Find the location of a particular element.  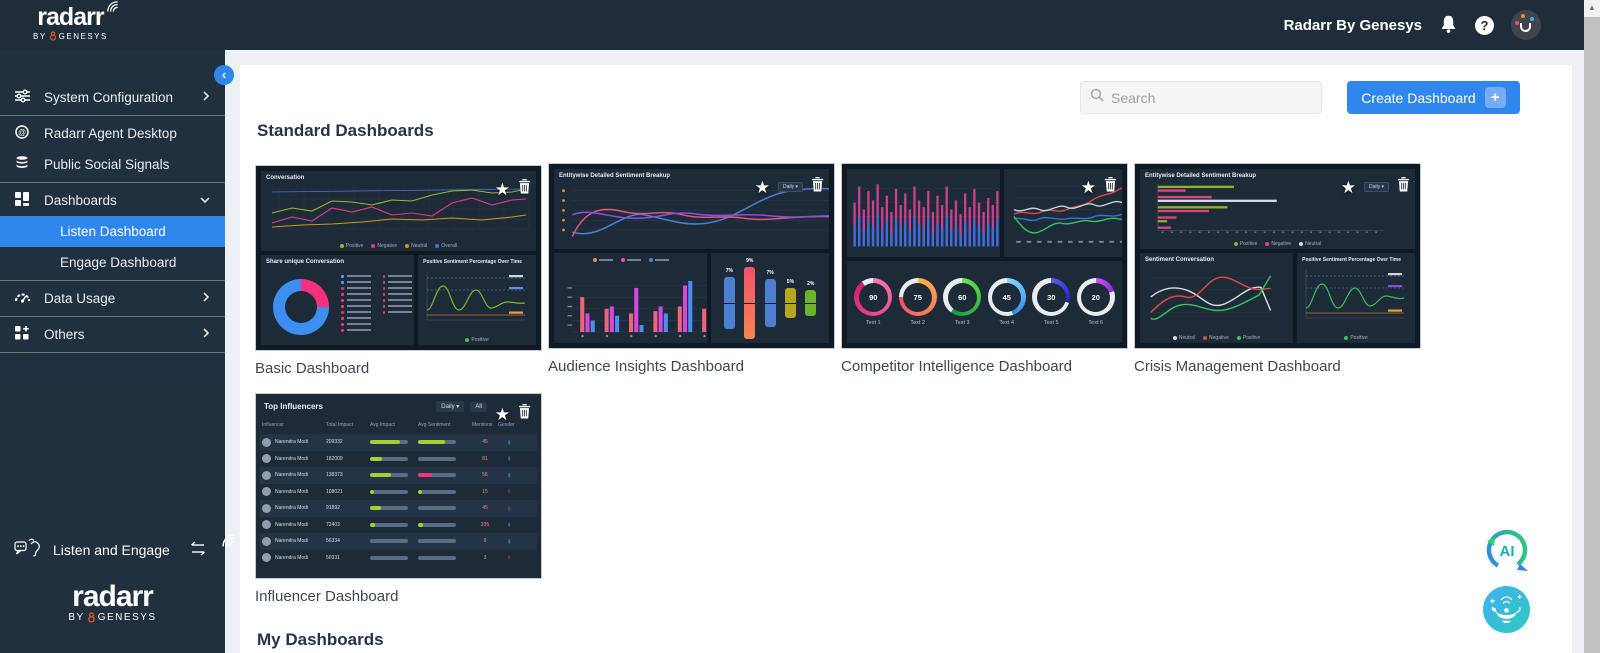

scrollbar-thumb is located at coordinates (1592, 335).